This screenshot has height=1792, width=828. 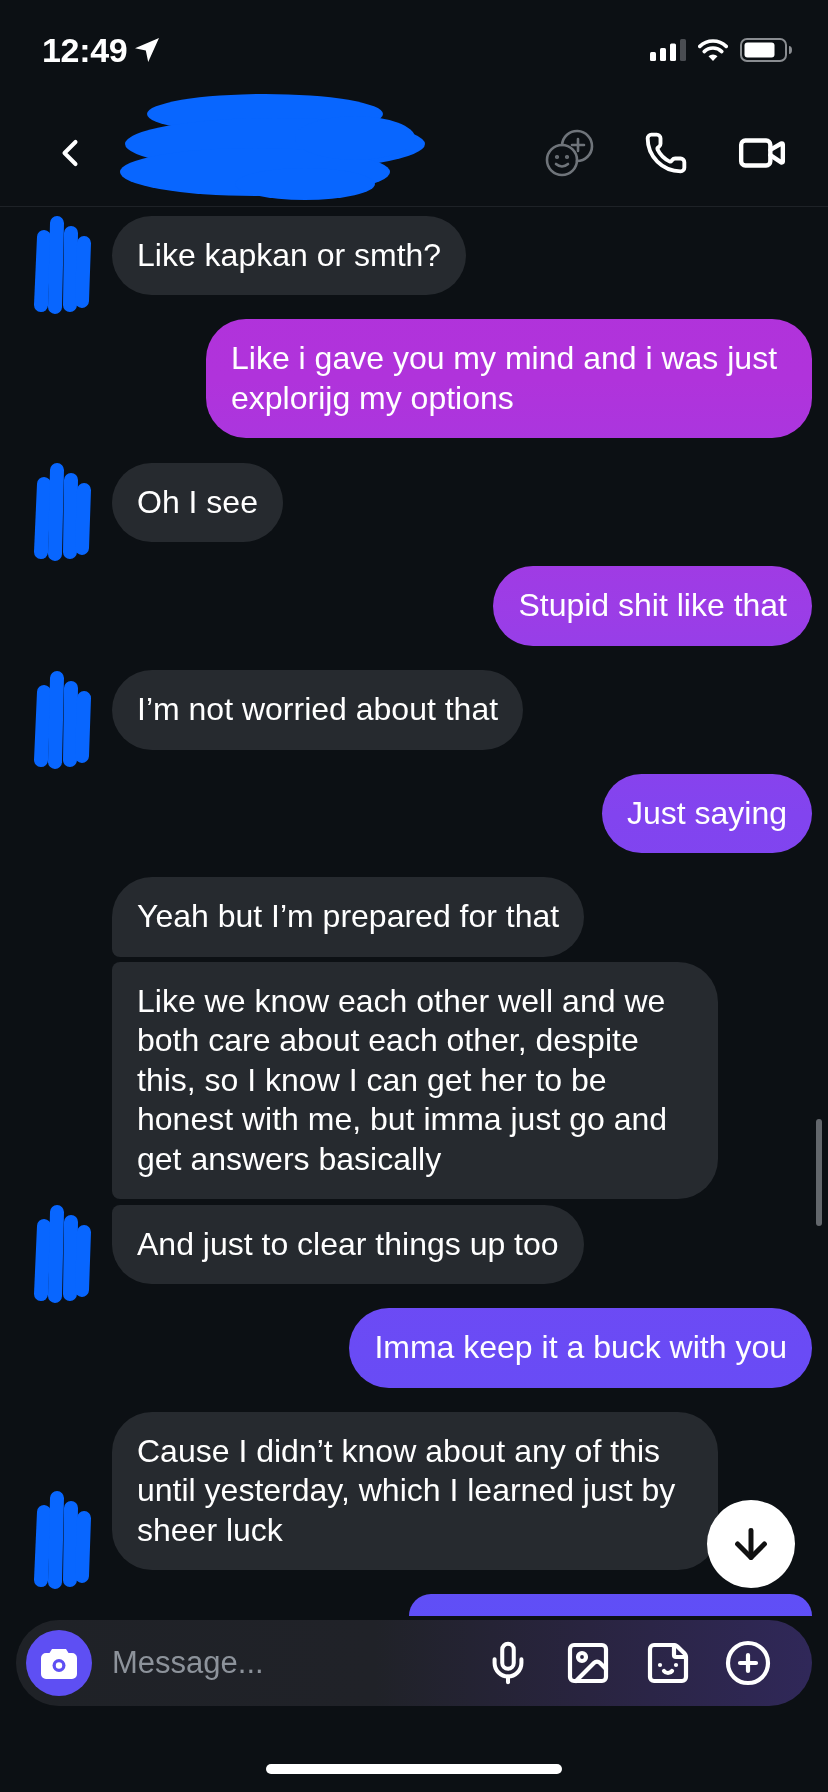 What do you see at coordinates (85, 50) in the screenshot?
I see `status-time: 12:49` at bounding box center [85, 50].